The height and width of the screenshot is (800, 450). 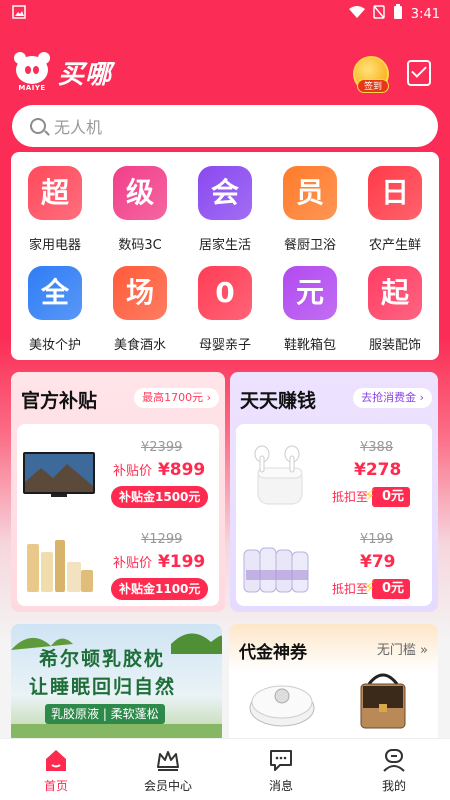 I want to click on tab-label: 会员中心, so click(x=167, y=786).